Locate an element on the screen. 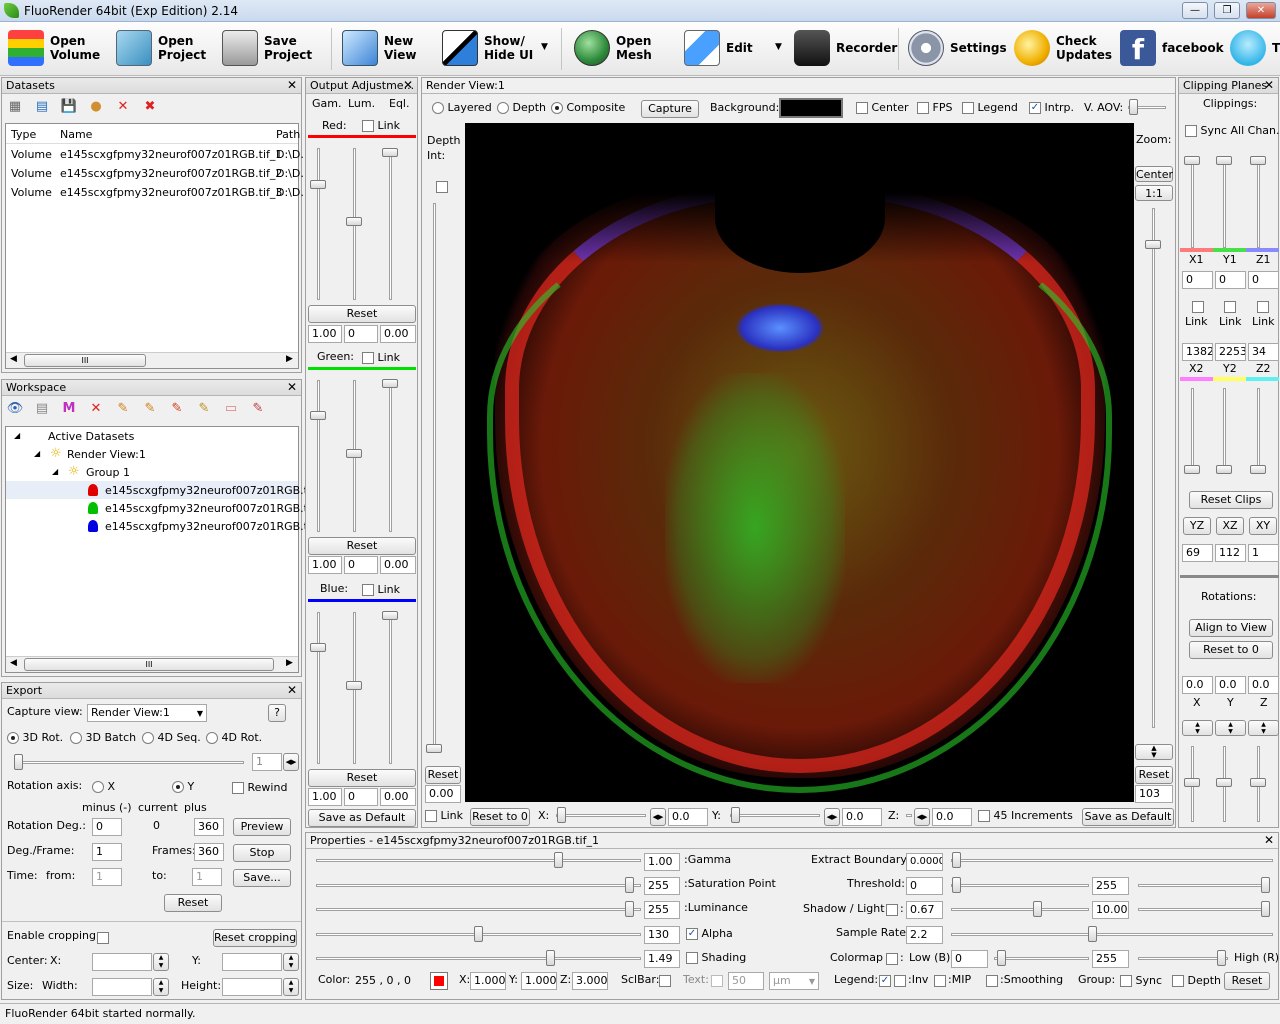 The height and width of the screenshot is (1024, 1280). tree-volume-item: e145scxgfpmy32neurof007z01RGB.tif_ is located at coordinates (212, 490).